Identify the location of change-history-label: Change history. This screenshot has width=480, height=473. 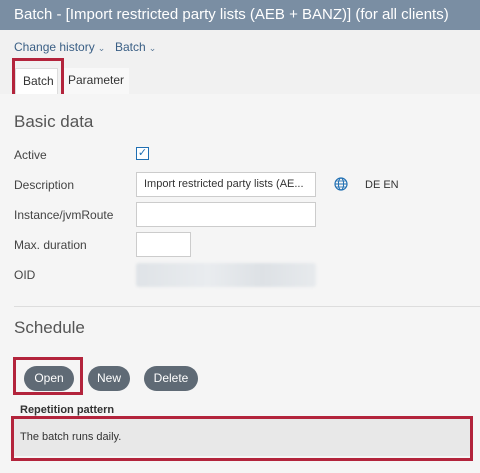
(54, 47).